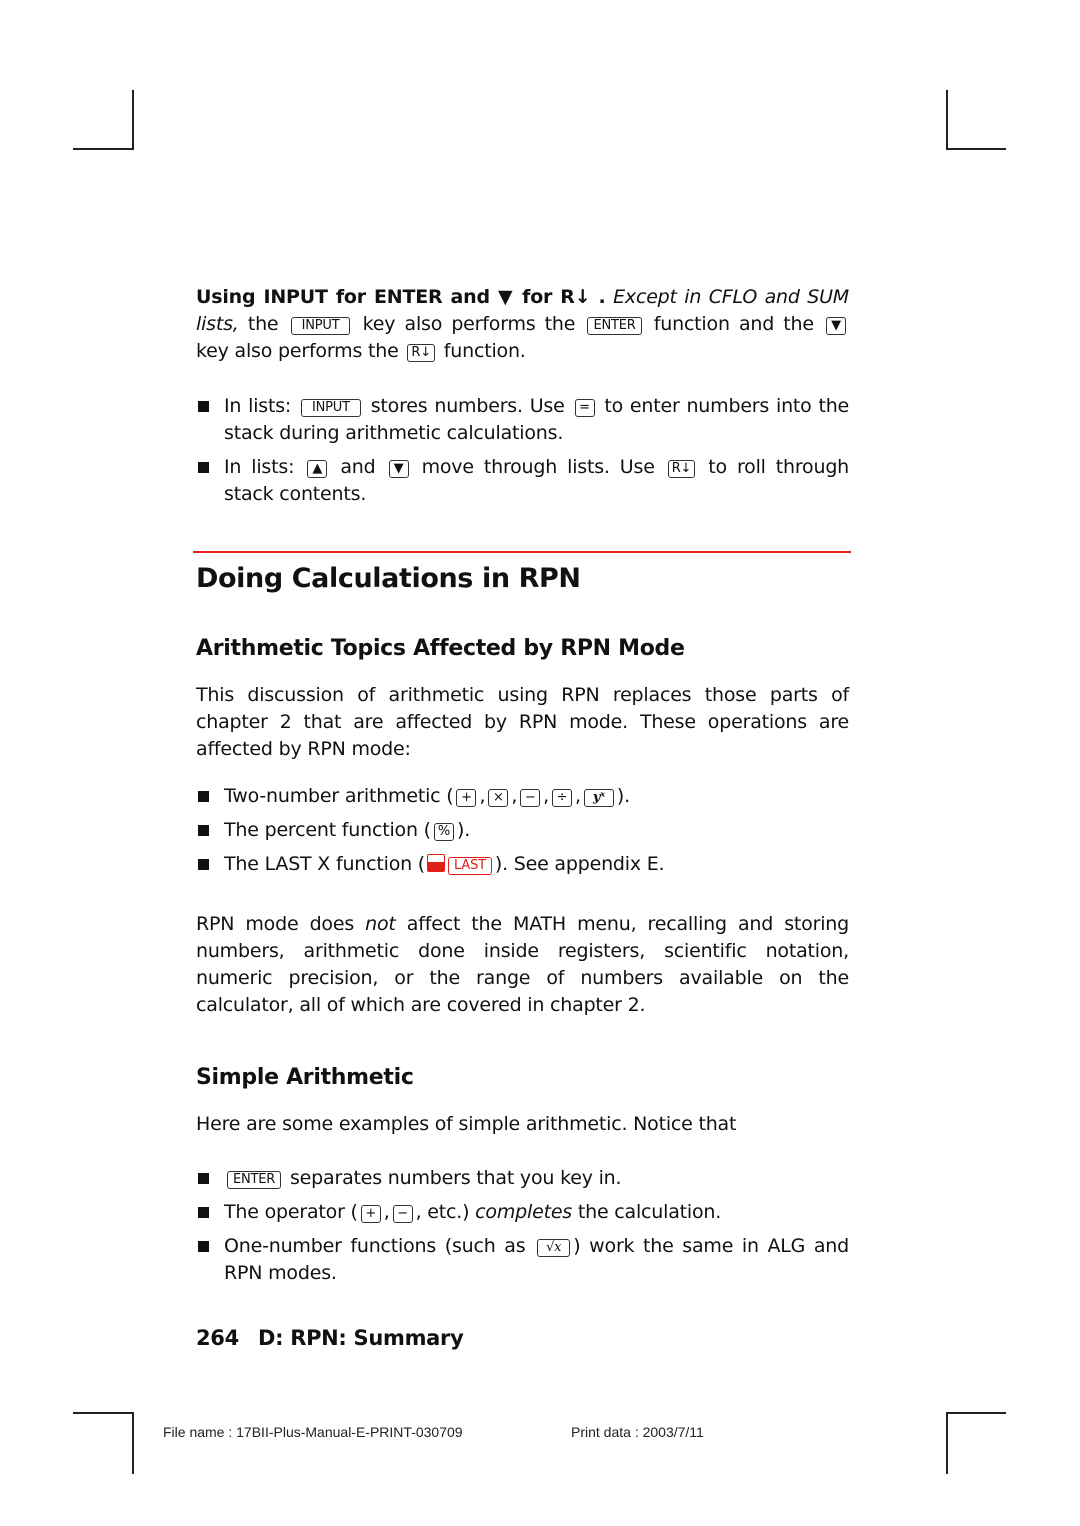  What do you see at coordinates (291, 1212) in the screenshot?
I see `text: The operator (` at bounding box center [291, 1212].